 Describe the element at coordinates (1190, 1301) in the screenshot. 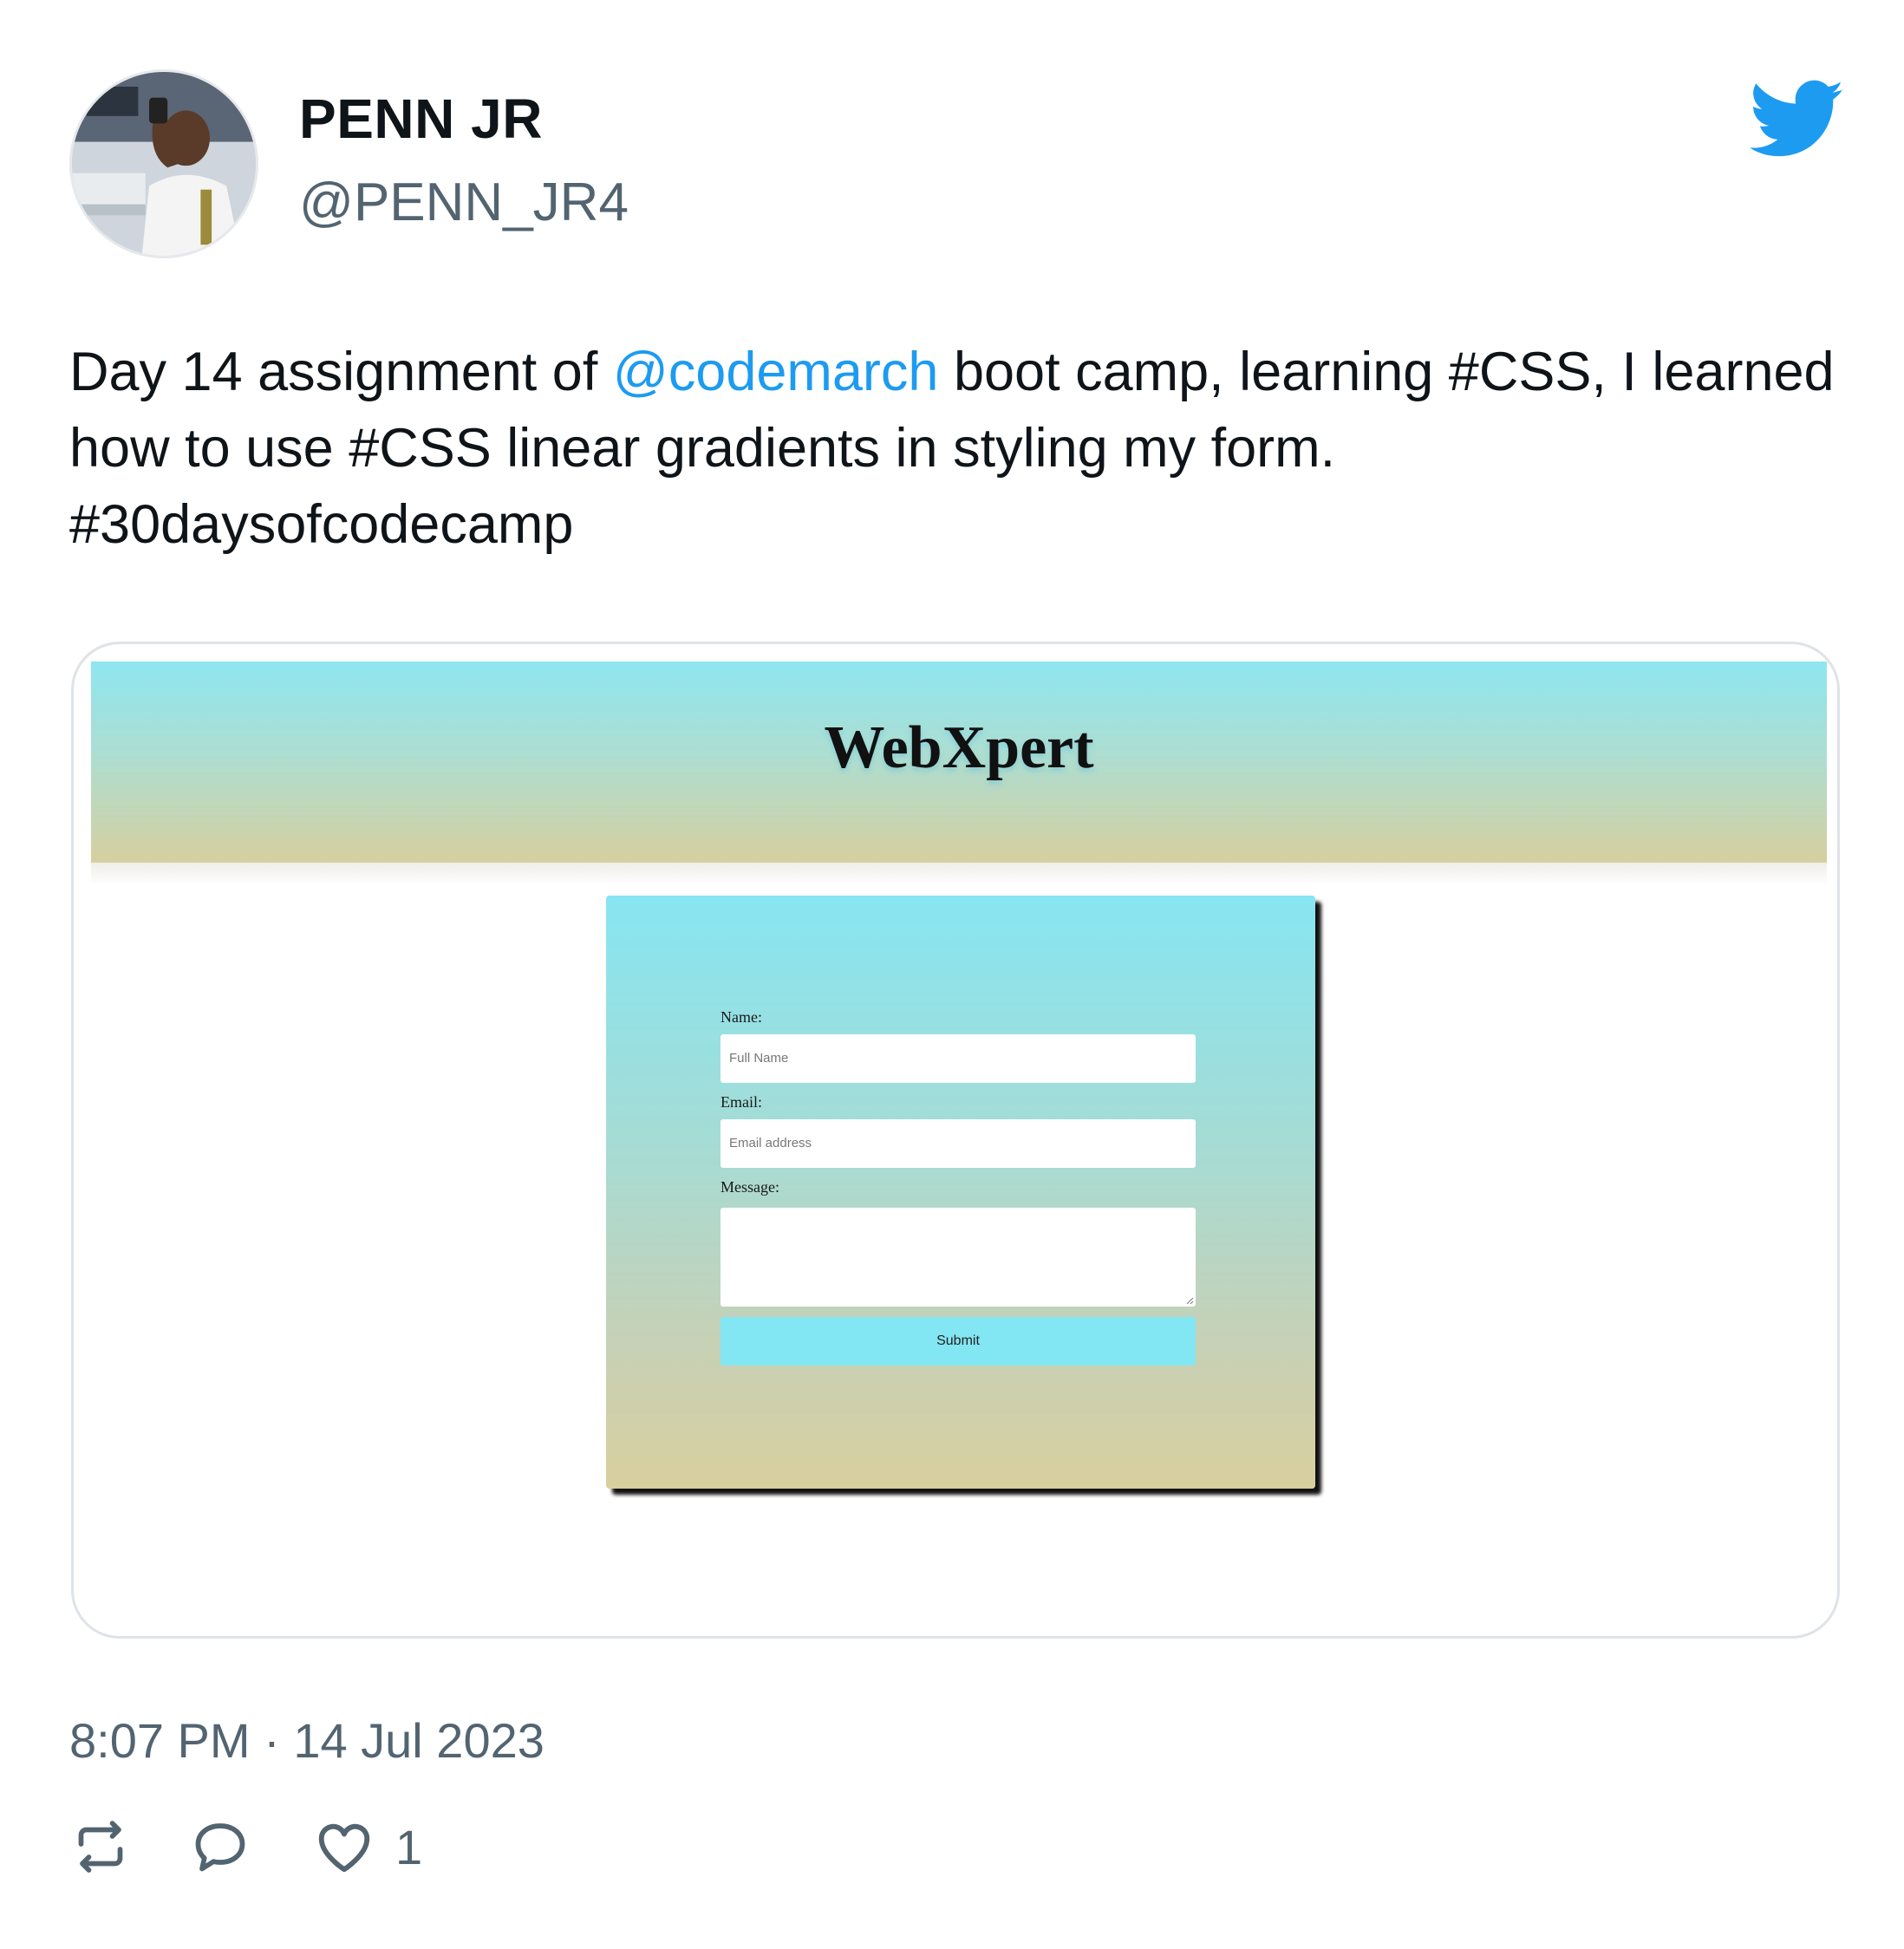

I see `resize-grip-icon` at that location.